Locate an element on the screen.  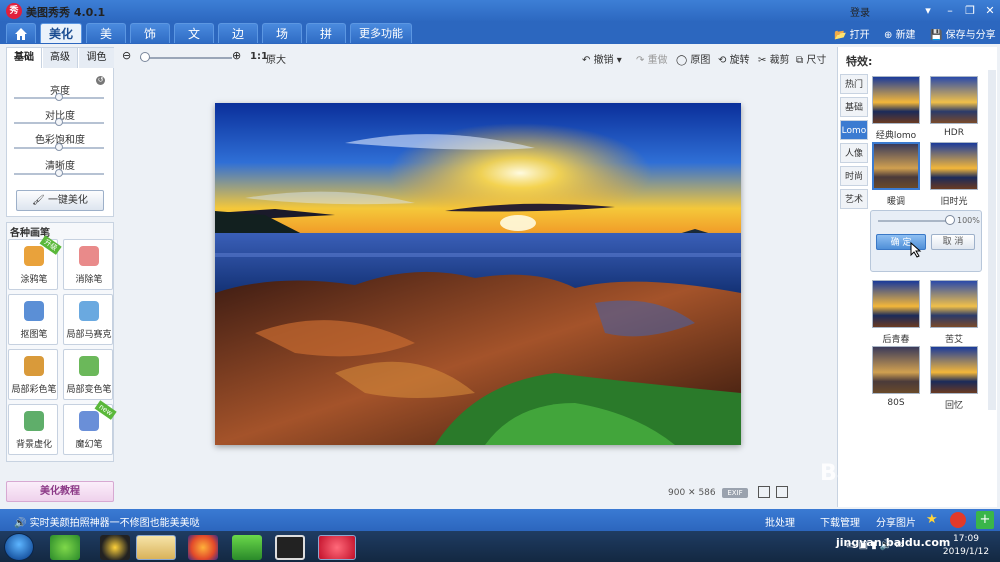
minimize-button: – is located at coordinates (950, 11).